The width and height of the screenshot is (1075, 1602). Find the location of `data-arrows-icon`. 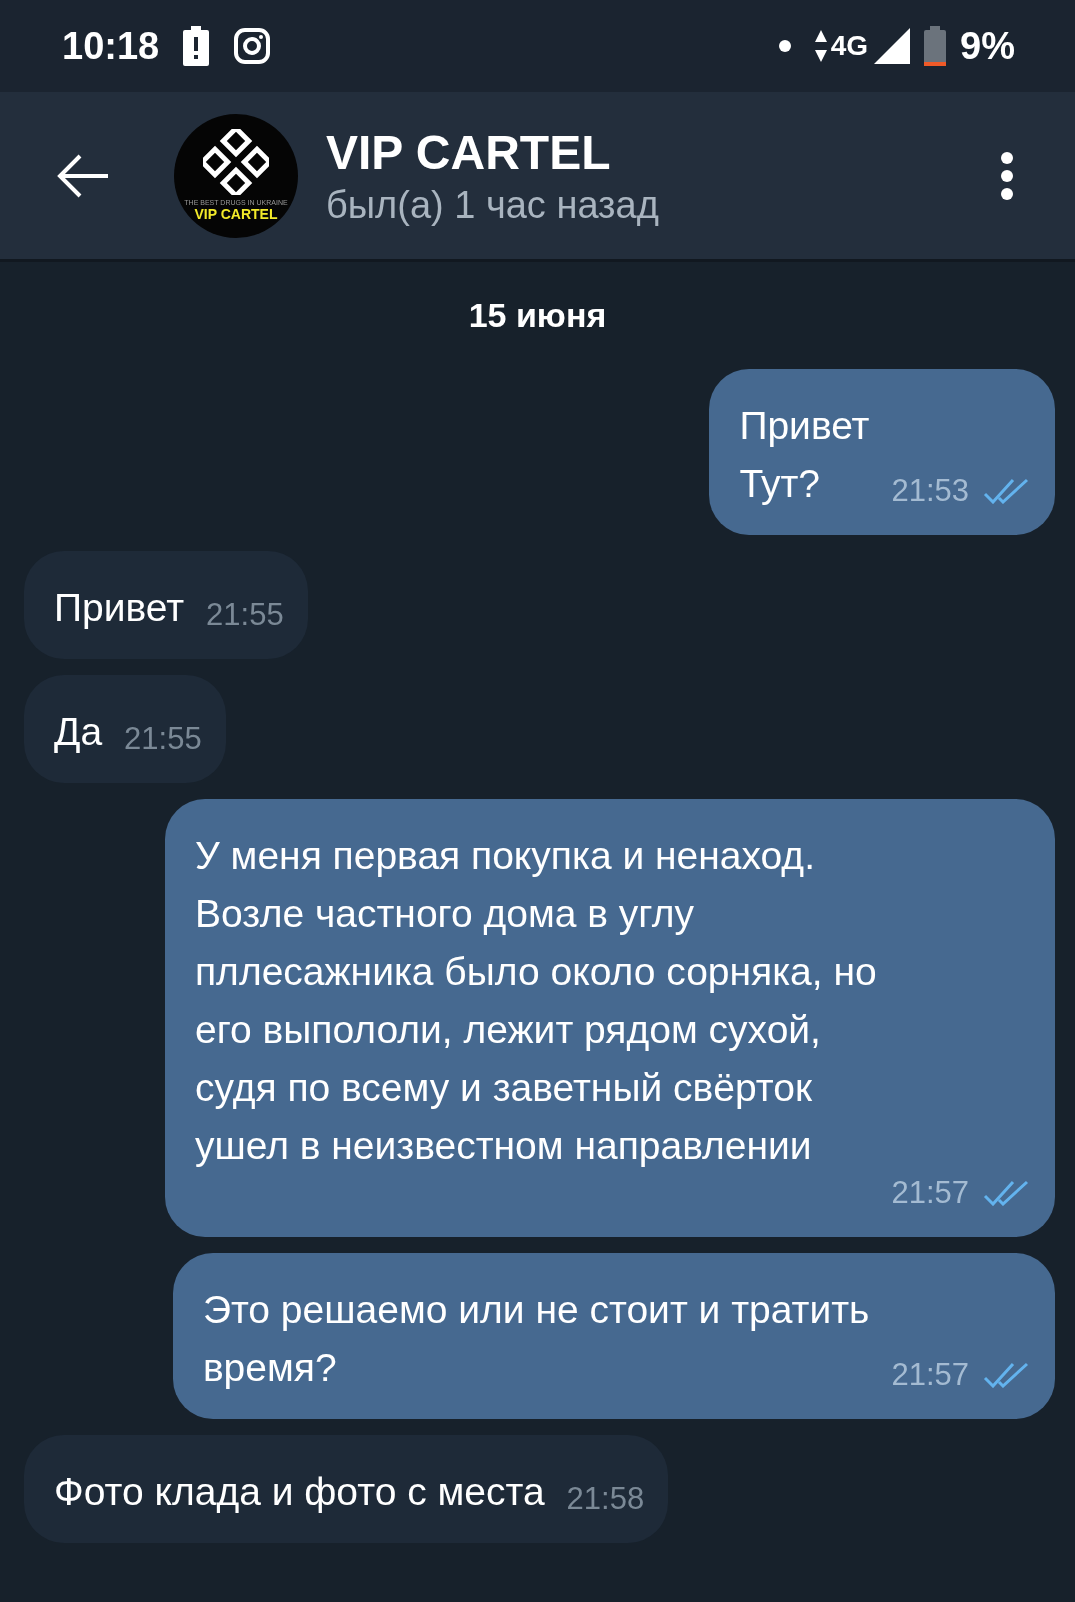

data-arrows-icon is located at coordinates (820, 46).